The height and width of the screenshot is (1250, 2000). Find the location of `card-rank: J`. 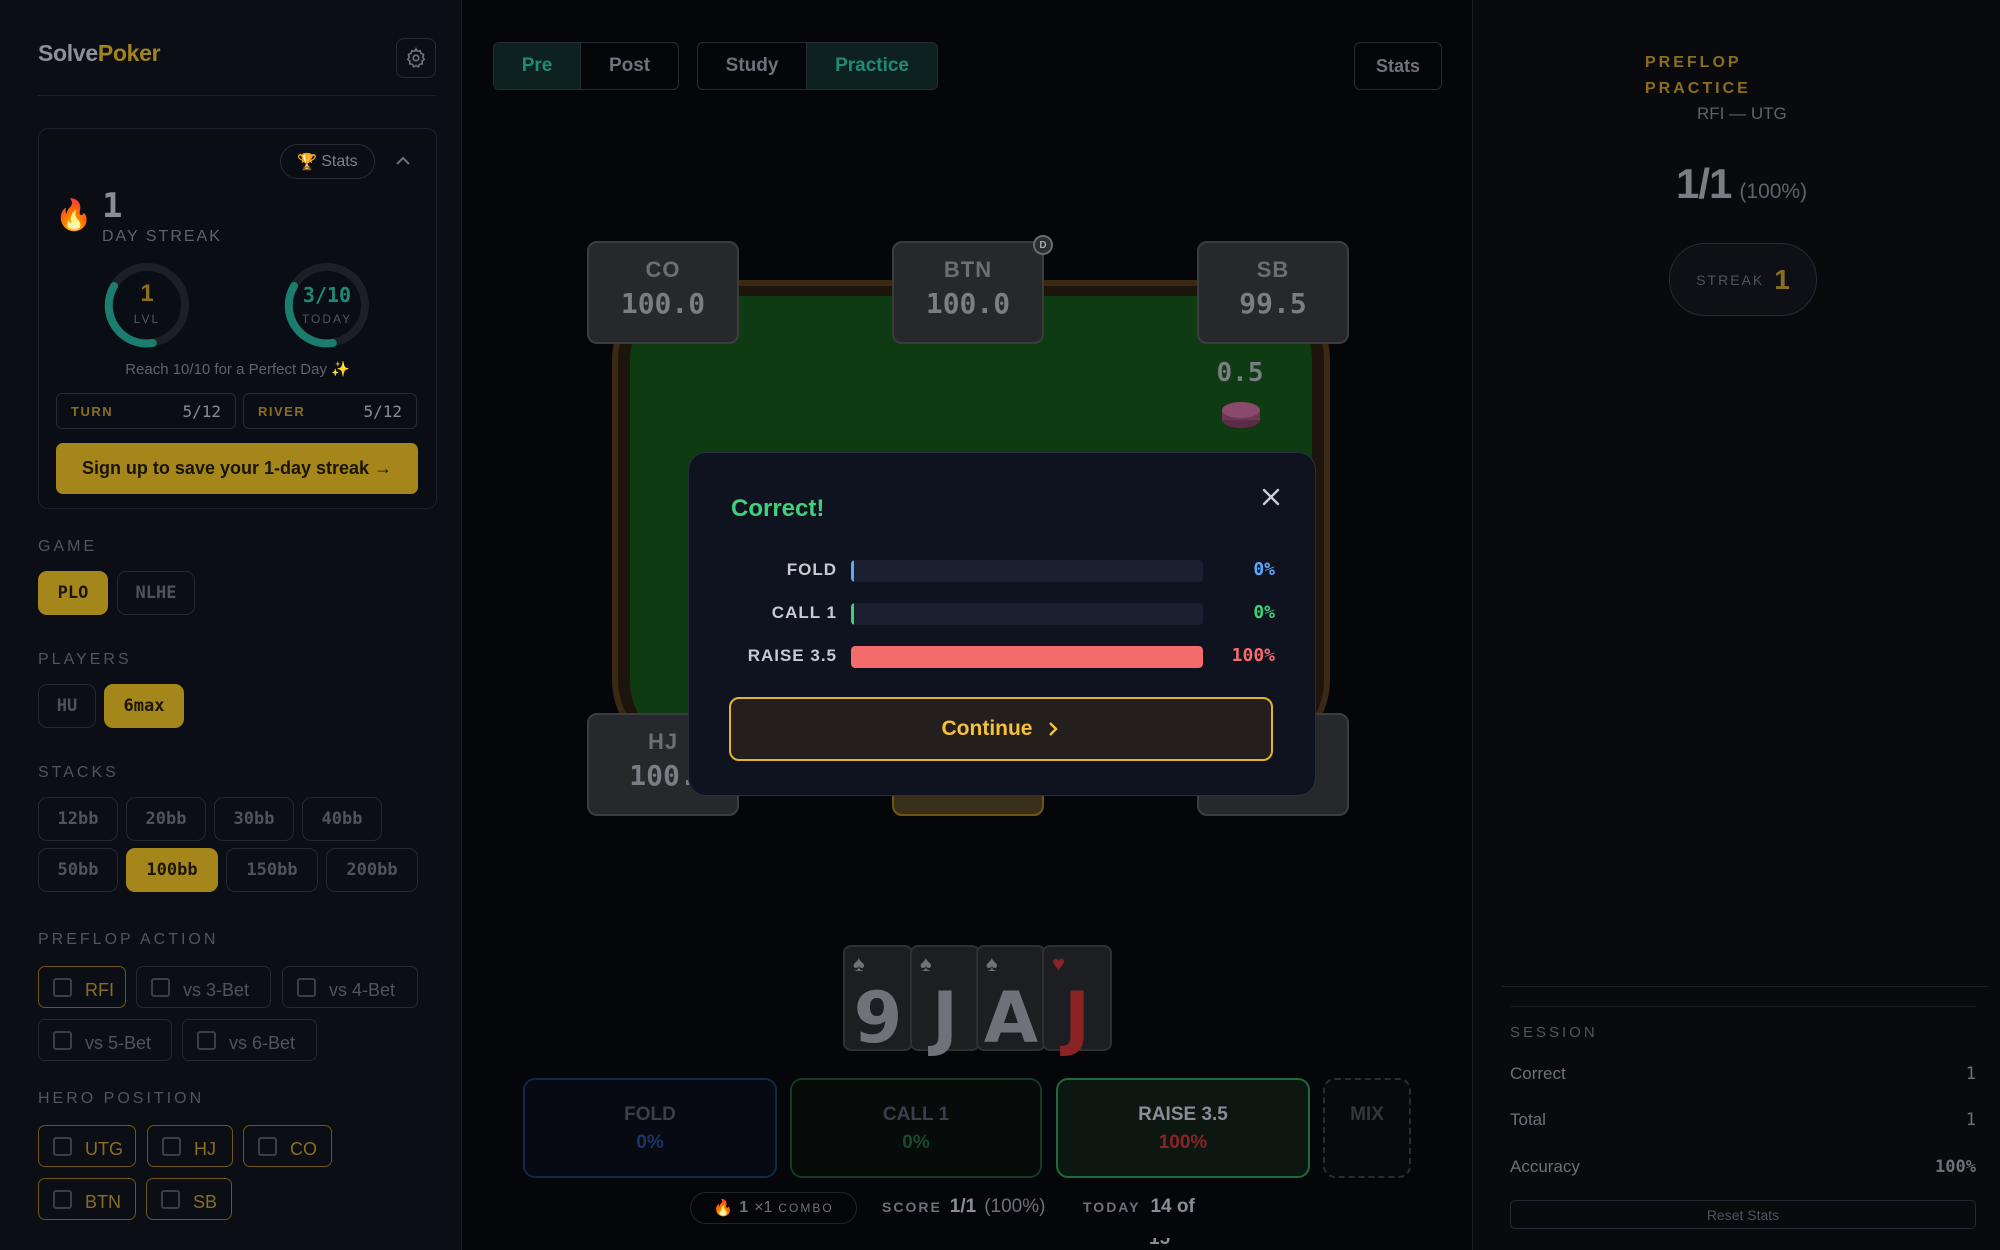

card-rank: J is located at coordinates (1077, 1018).